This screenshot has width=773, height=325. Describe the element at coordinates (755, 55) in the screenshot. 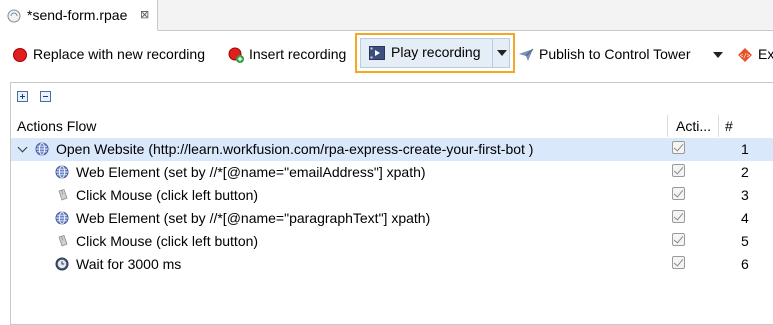

I see `export-button: </> Exp` at that location.